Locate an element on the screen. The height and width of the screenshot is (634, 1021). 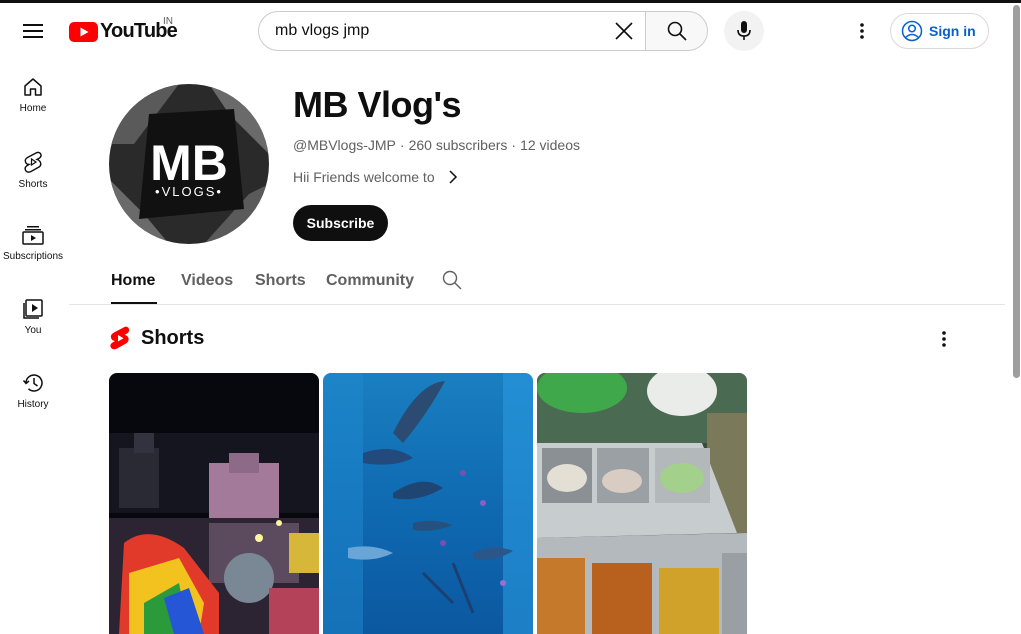
tab-shorts: Shorts is located at coordinates (280, 281).